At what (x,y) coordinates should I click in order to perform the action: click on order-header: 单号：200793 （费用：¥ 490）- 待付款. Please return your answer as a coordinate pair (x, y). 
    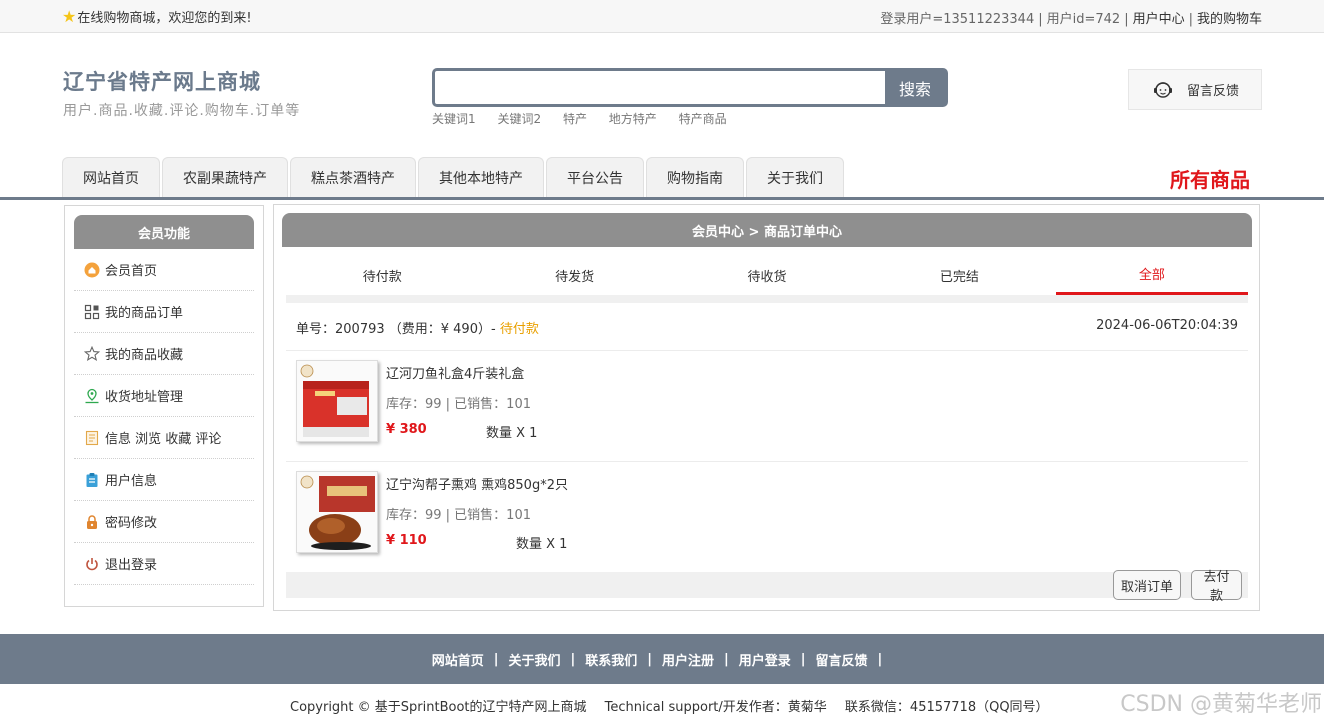
    Looking at the image, I should click on (417, 327).